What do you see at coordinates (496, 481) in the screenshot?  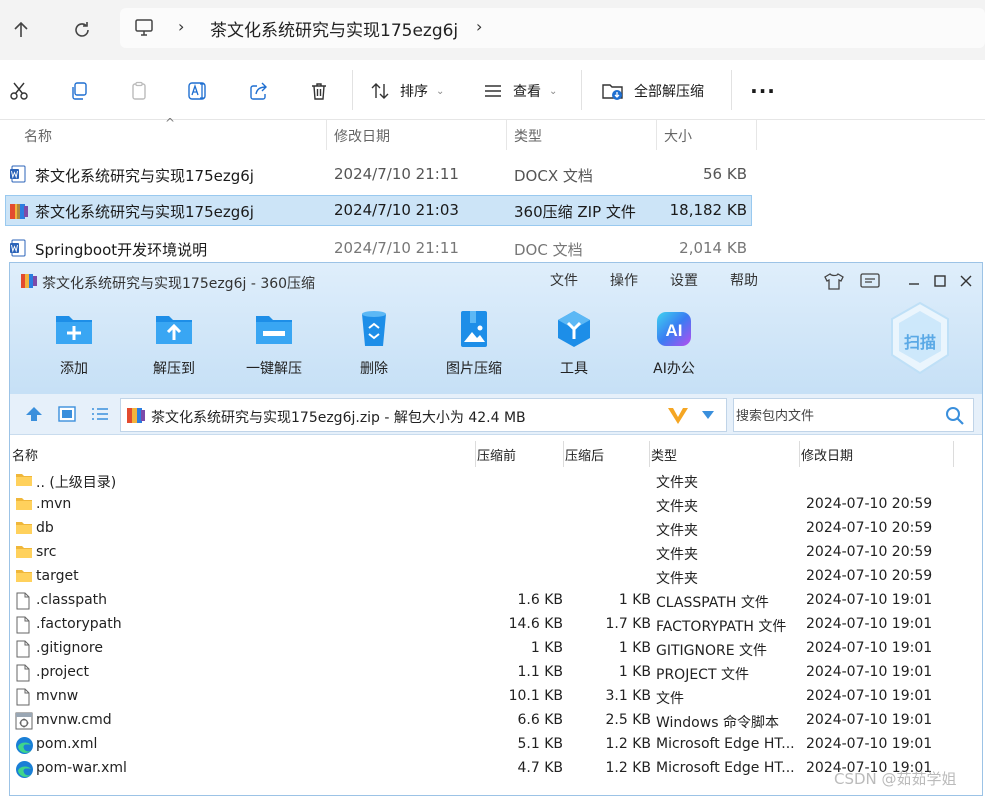 I see `archive-row-parent: .. (上级目录) 文件夹` at bounding box center [496, 481].